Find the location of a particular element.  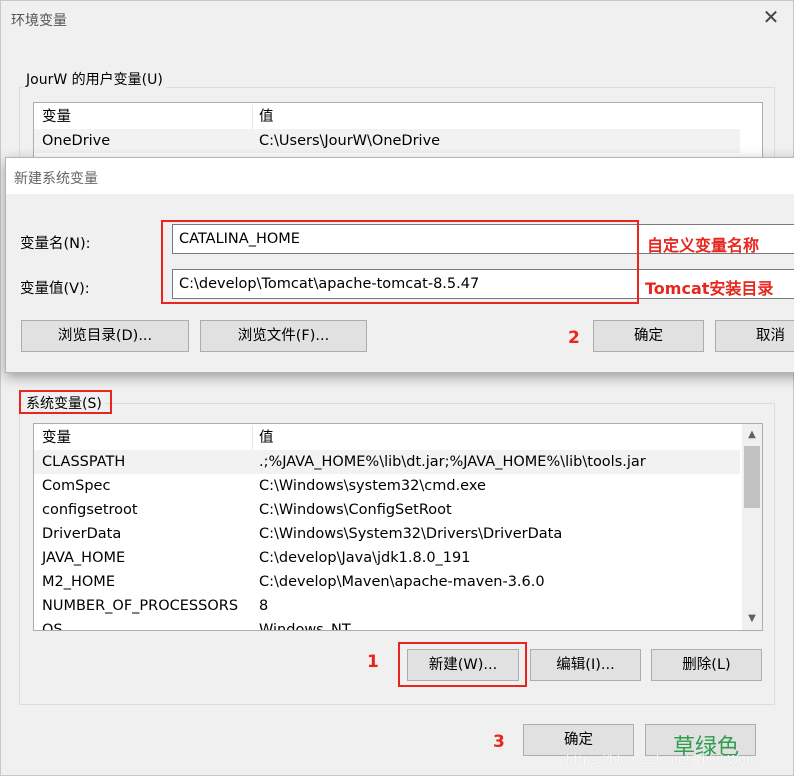

table-row: OneDrive C:\Users\JourW\OneDrive is located at coordinates (387, 141).